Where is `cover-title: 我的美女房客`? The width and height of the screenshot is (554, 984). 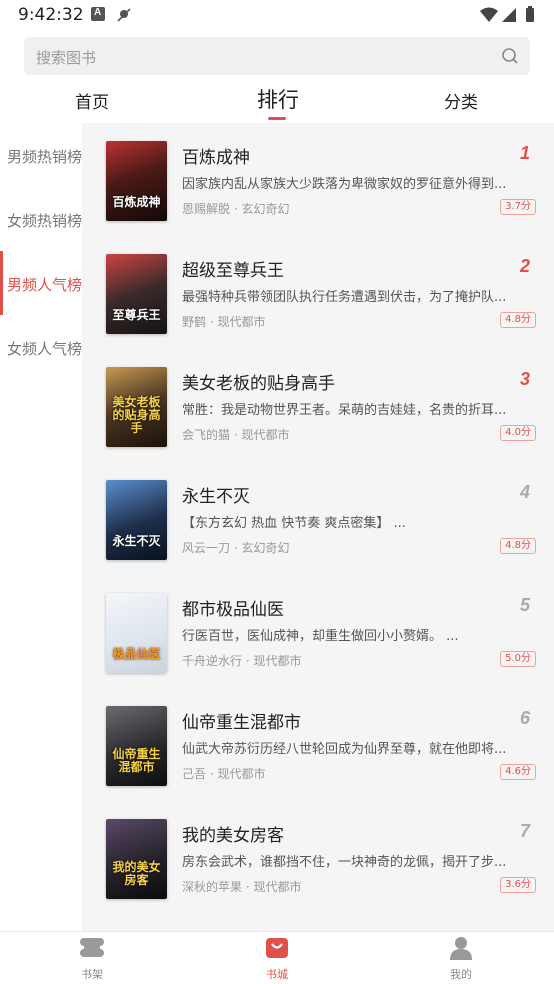 cover-title: 我的美女房客 is located at coordinates (136, 873).